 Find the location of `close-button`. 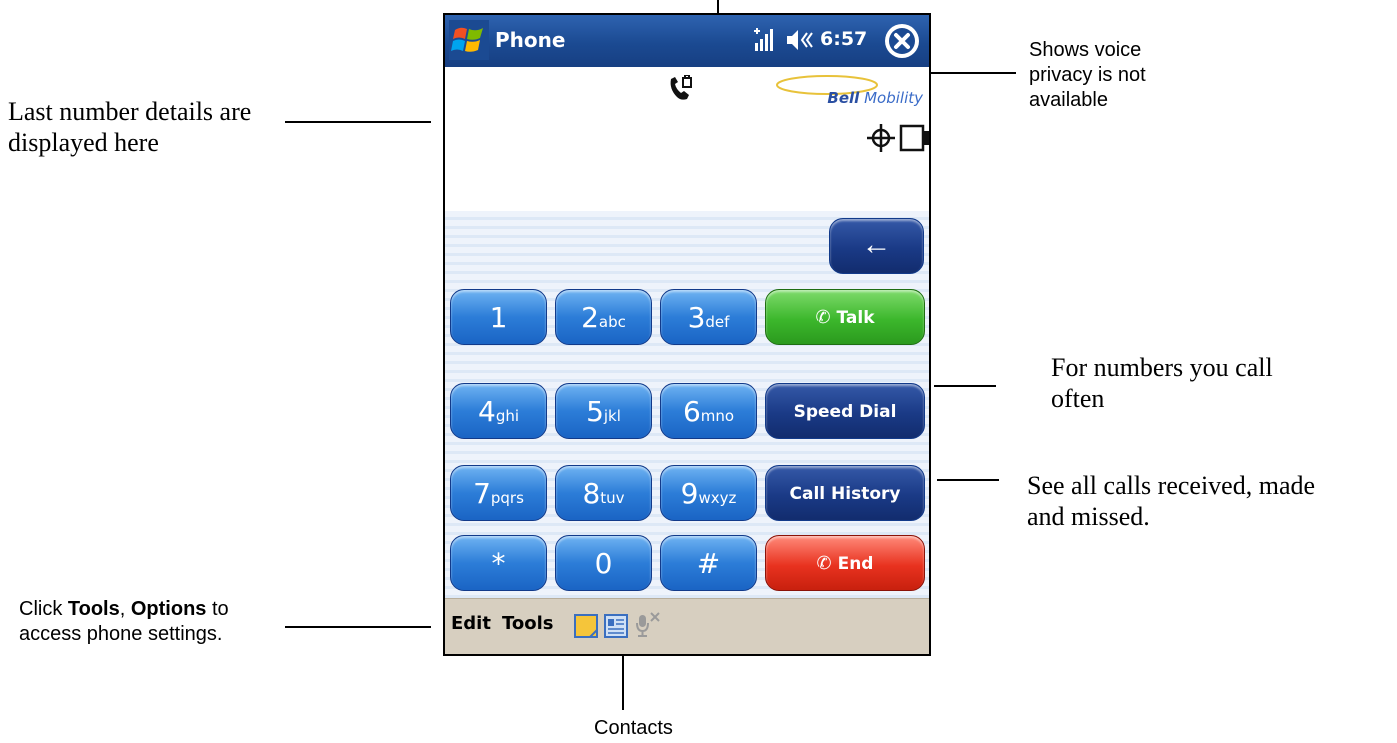

close-button is located at coordinates (902, 41).